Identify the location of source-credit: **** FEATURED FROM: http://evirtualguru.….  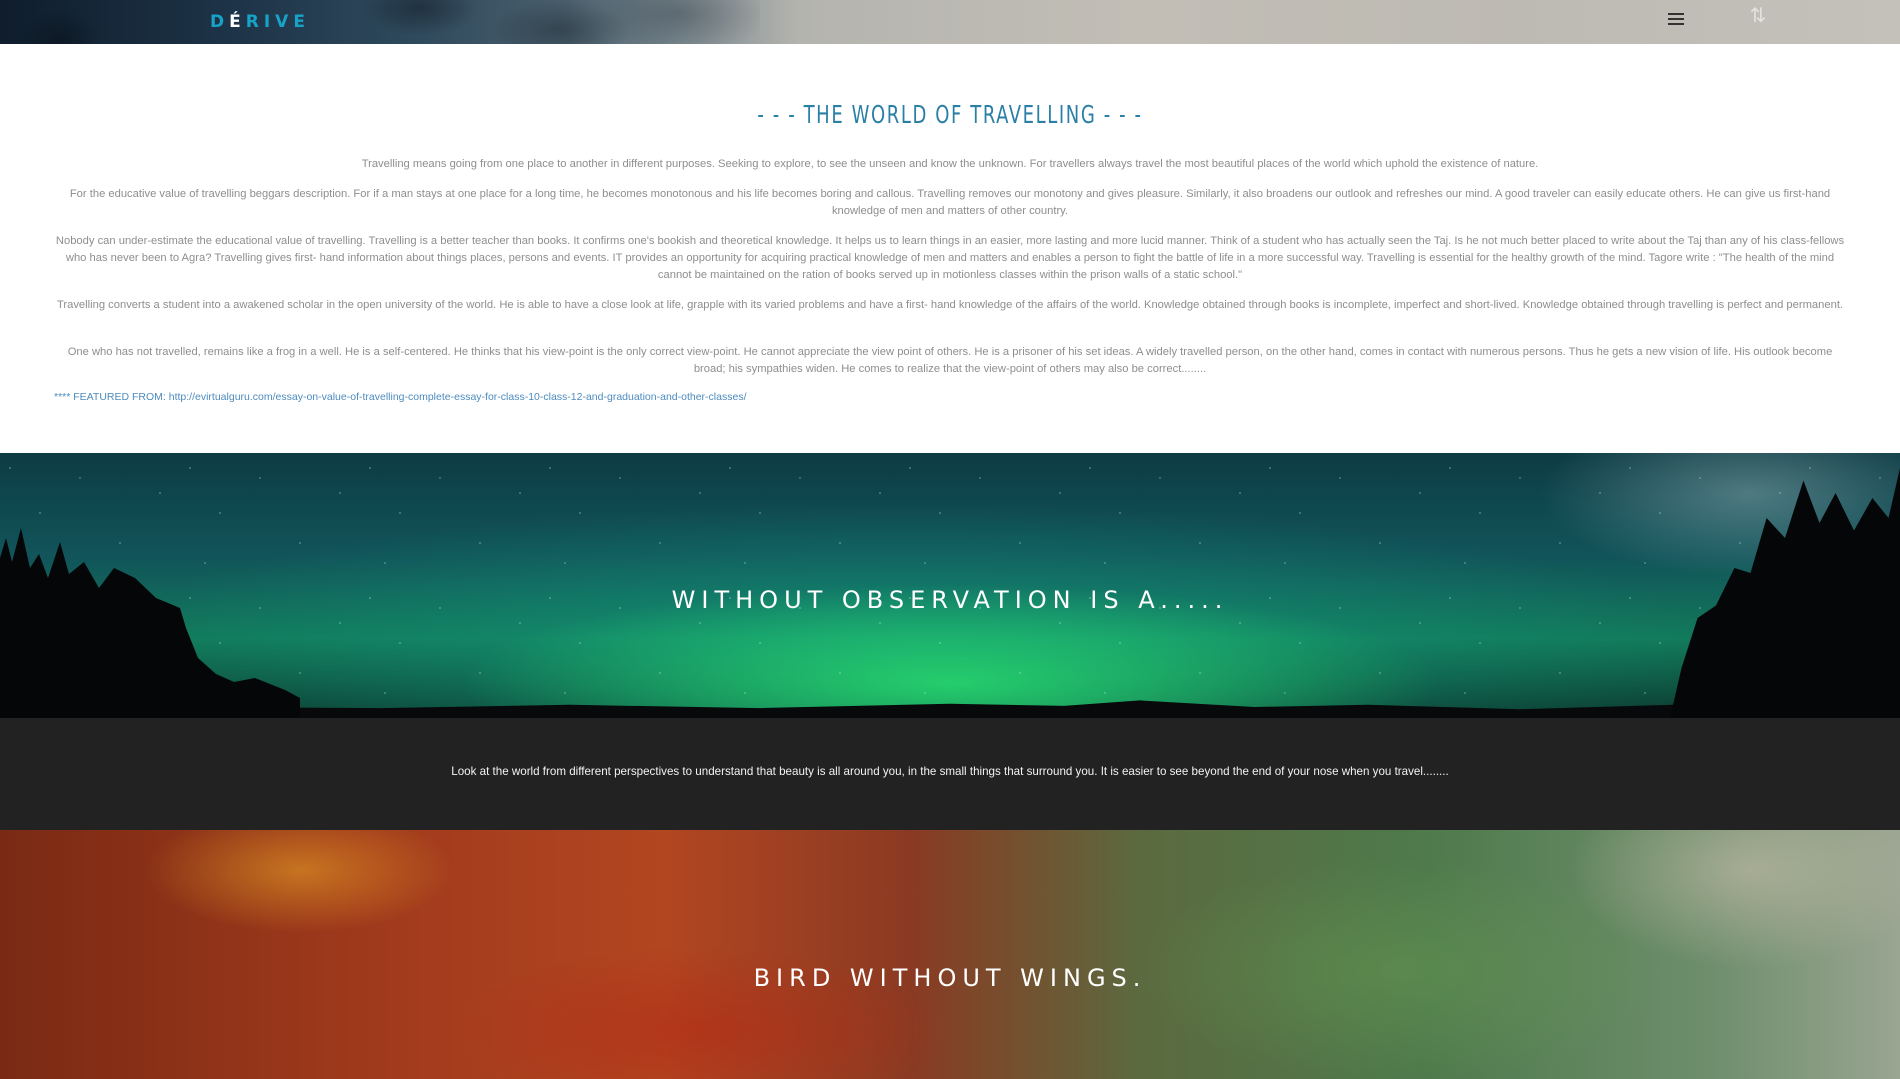
(400, 397).